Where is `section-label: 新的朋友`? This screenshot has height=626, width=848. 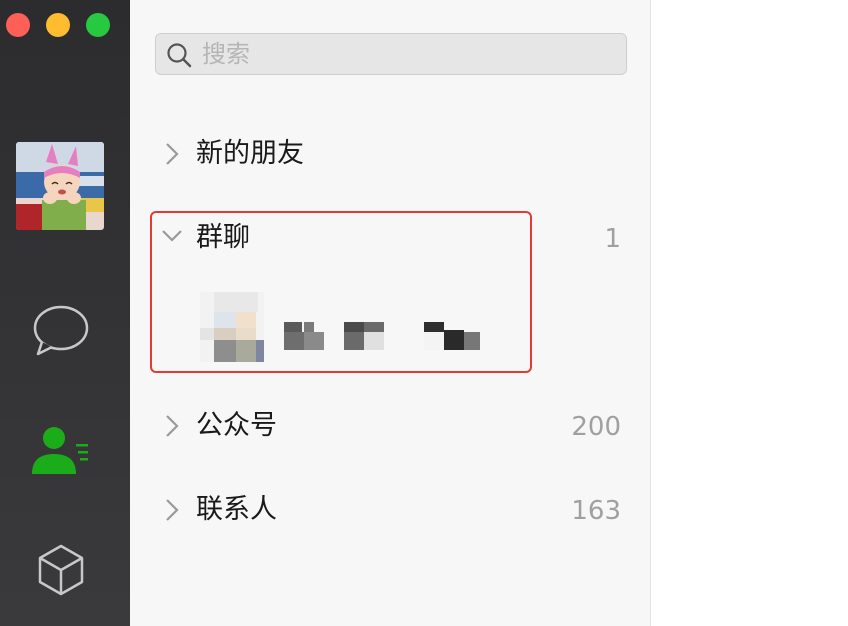 section-label: 新的朋友 is located at coordinates (250, 153).